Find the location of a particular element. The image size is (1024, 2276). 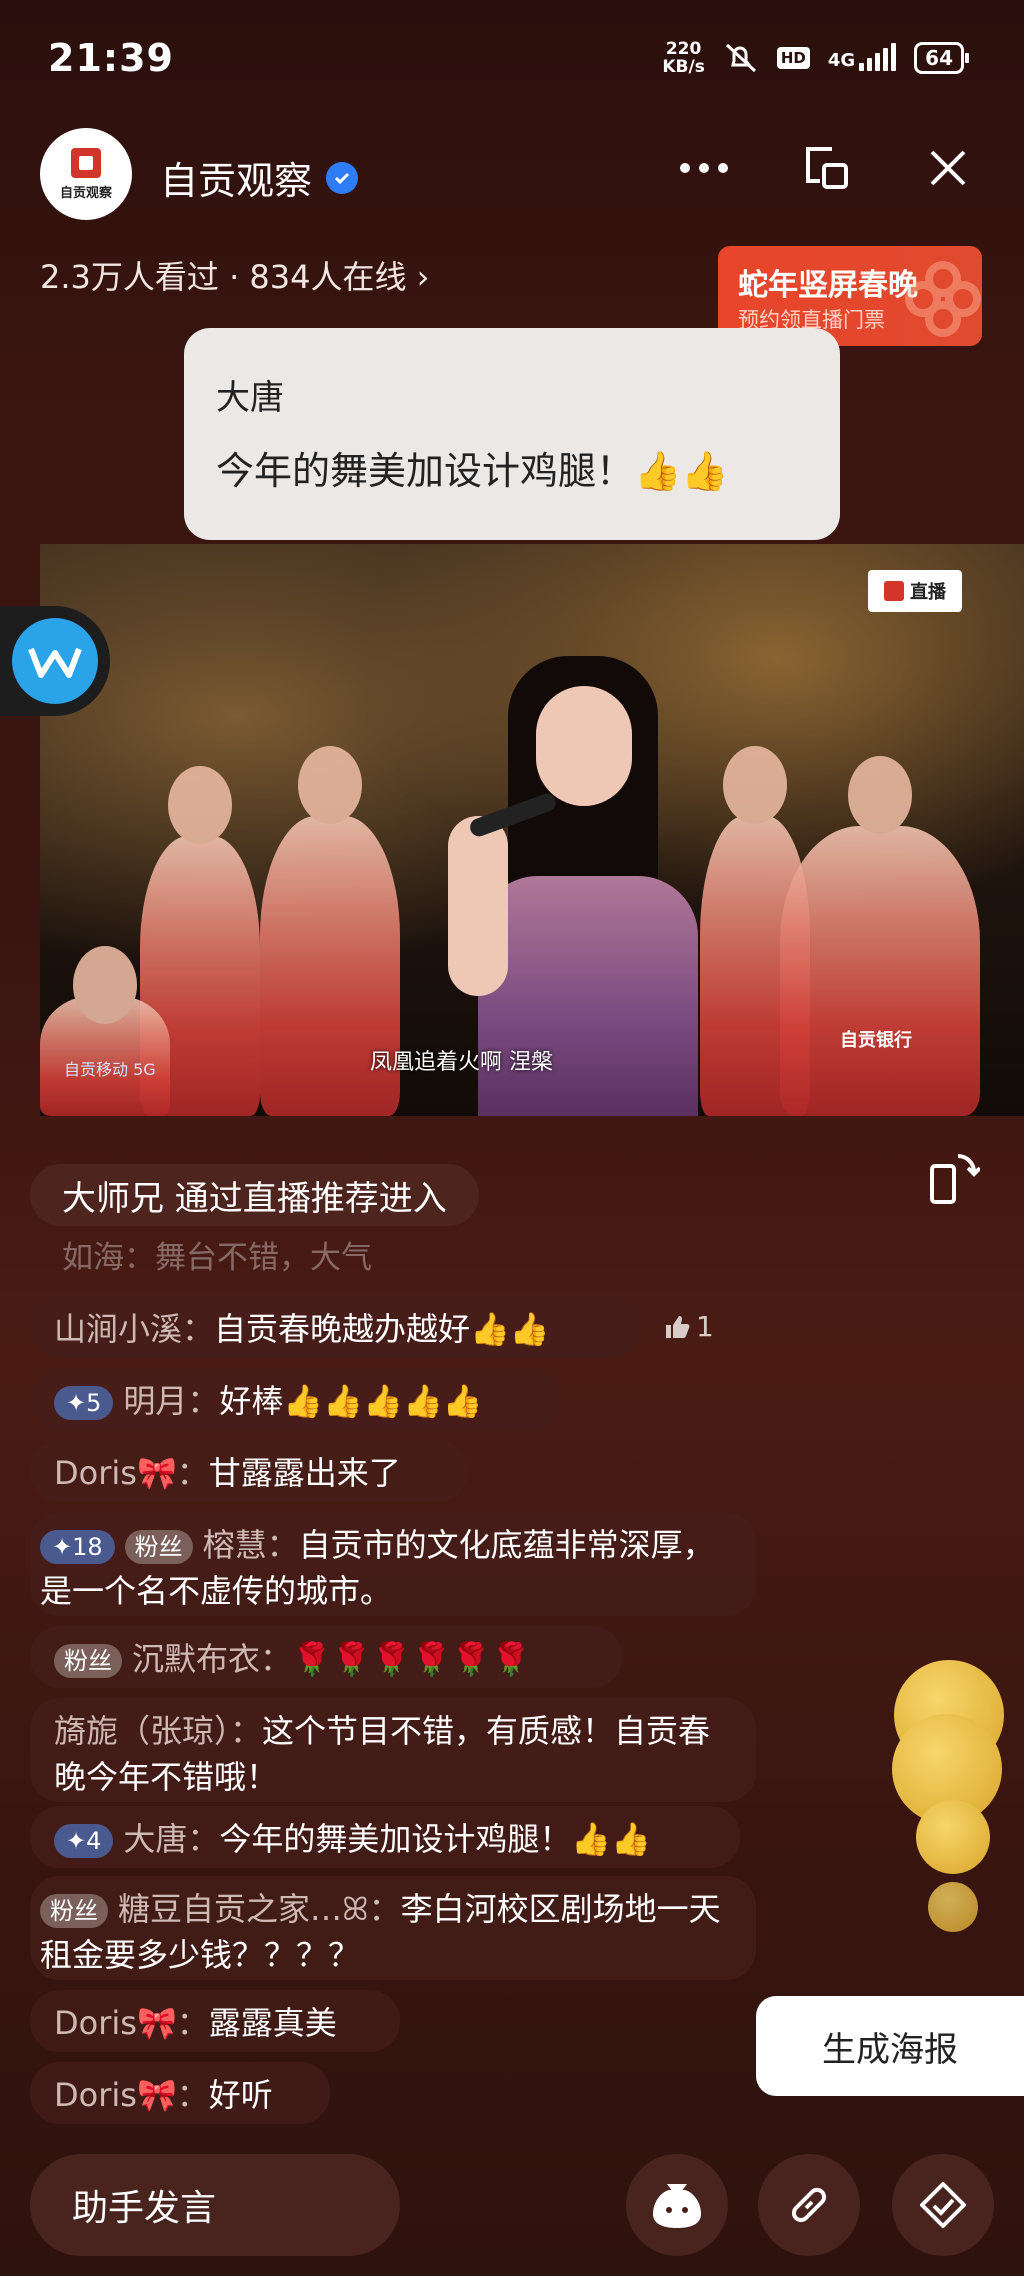

channel-avatar: 自贡观察 is located at coordinates (86, 174).